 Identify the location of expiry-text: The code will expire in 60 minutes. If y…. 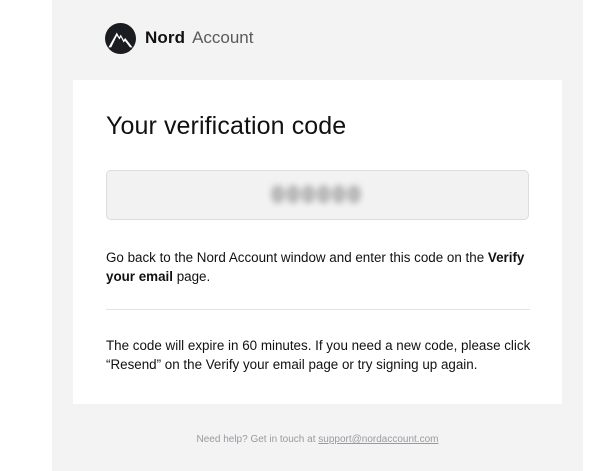
(318, 355).